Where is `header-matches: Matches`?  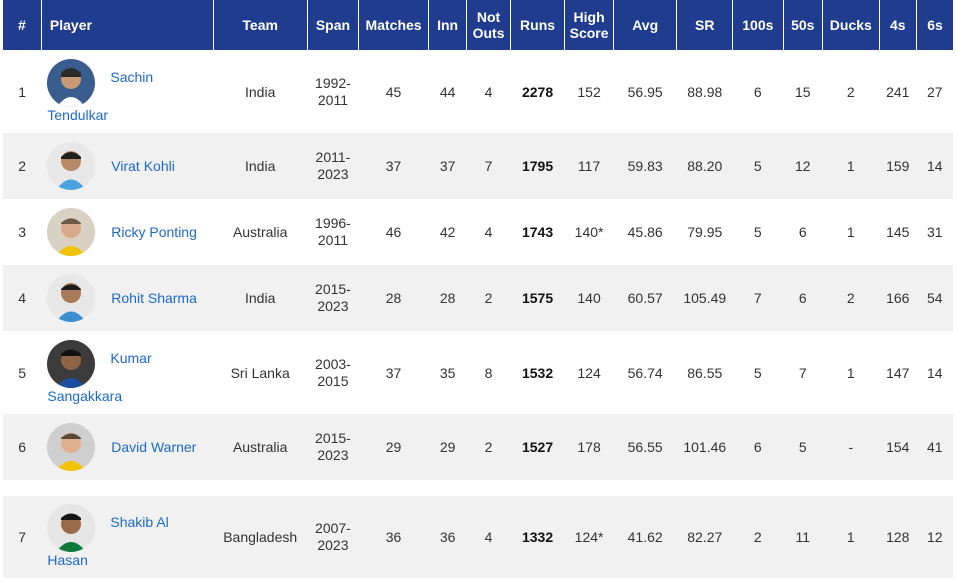 header-matches: Matches is located at coordinates (393, 25).